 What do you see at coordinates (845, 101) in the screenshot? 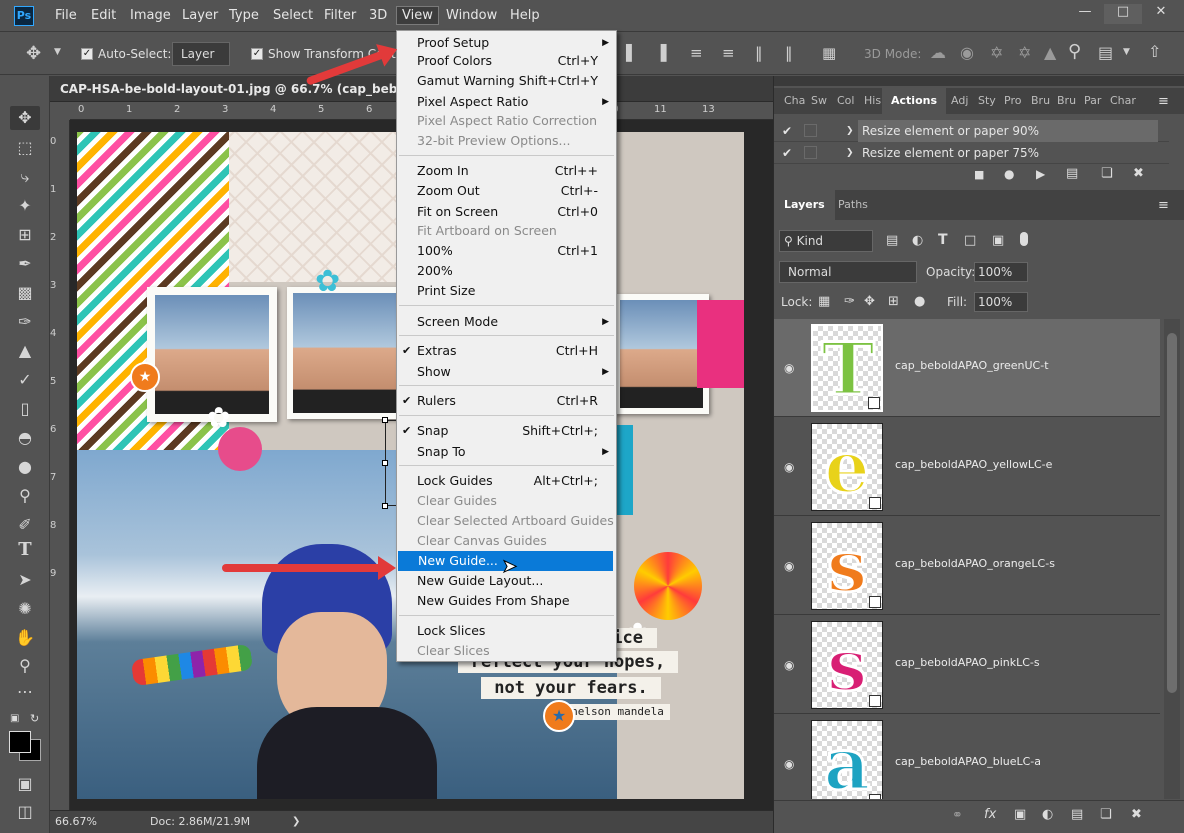
I see `tab-color: Col` at bounding box center [845, 101].